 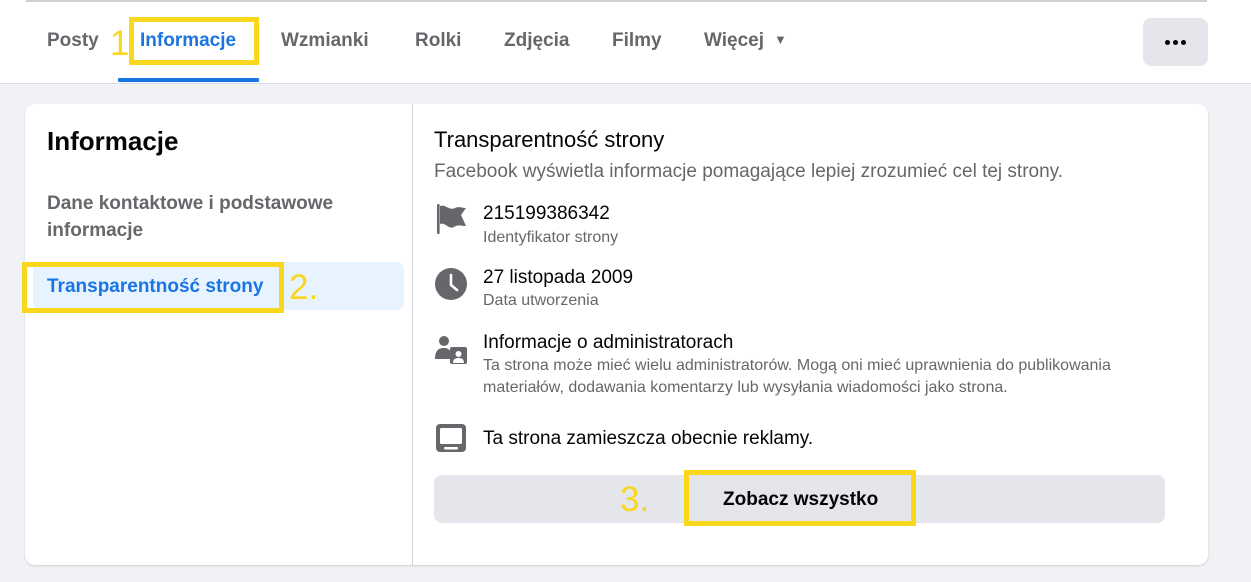 What do you see at coordinates (451, 438) in the screenshot?
I see `monitor-icon` at bounding box center [451, 438].